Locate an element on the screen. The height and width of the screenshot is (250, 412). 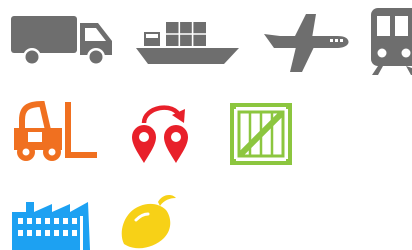
wooden-crate-icon is located at coordinates (261, 134).